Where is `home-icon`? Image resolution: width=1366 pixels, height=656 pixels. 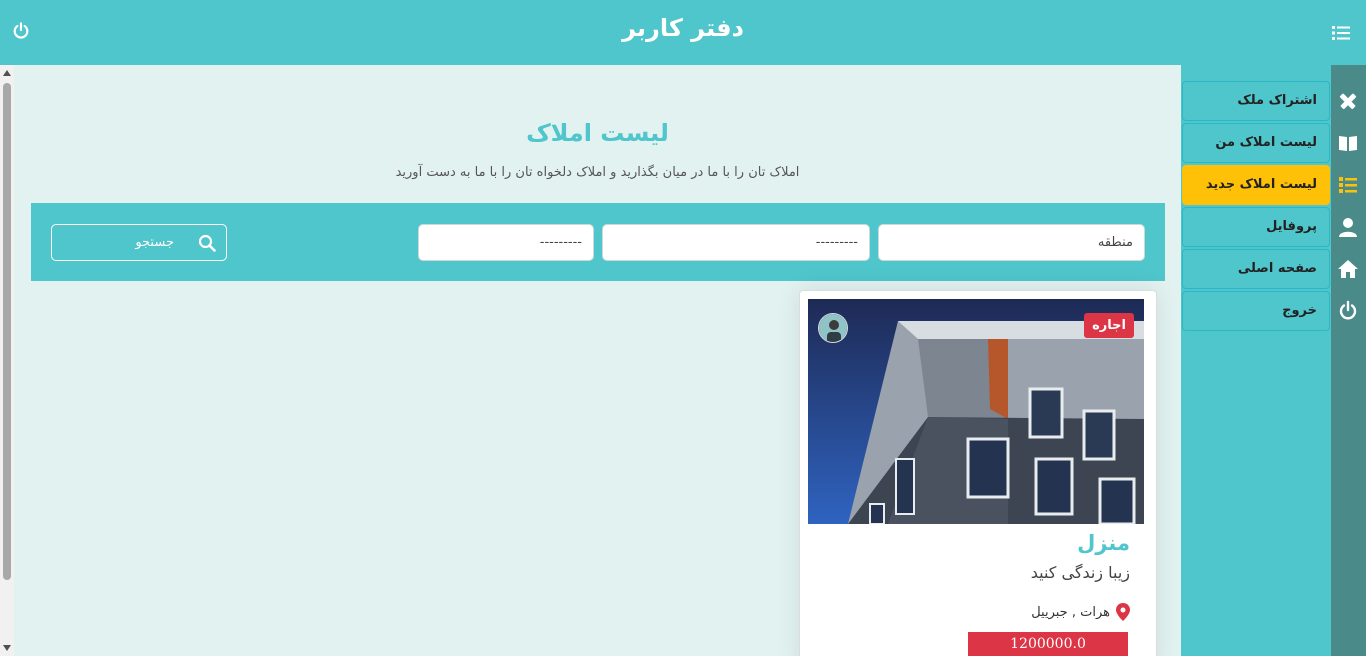 home-icon is located at coordinates (1348, 269).